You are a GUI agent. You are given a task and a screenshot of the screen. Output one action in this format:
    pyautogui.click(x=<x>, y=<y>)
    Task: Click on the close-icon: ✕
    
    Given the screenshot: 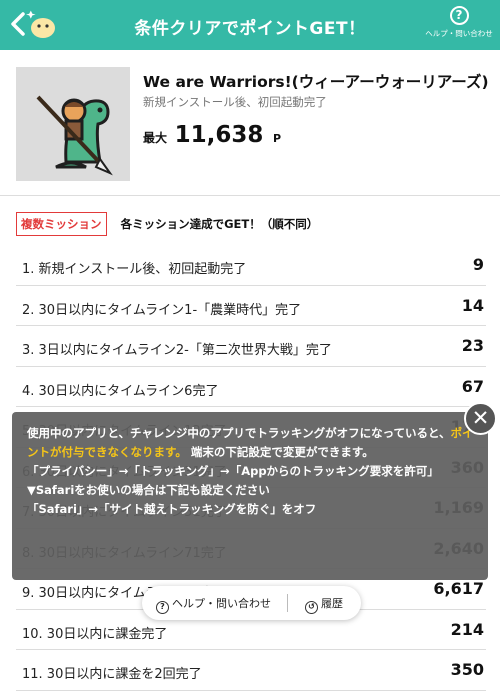 What is the action you would take?
    pyautogui.click(x=480, y=418)
    